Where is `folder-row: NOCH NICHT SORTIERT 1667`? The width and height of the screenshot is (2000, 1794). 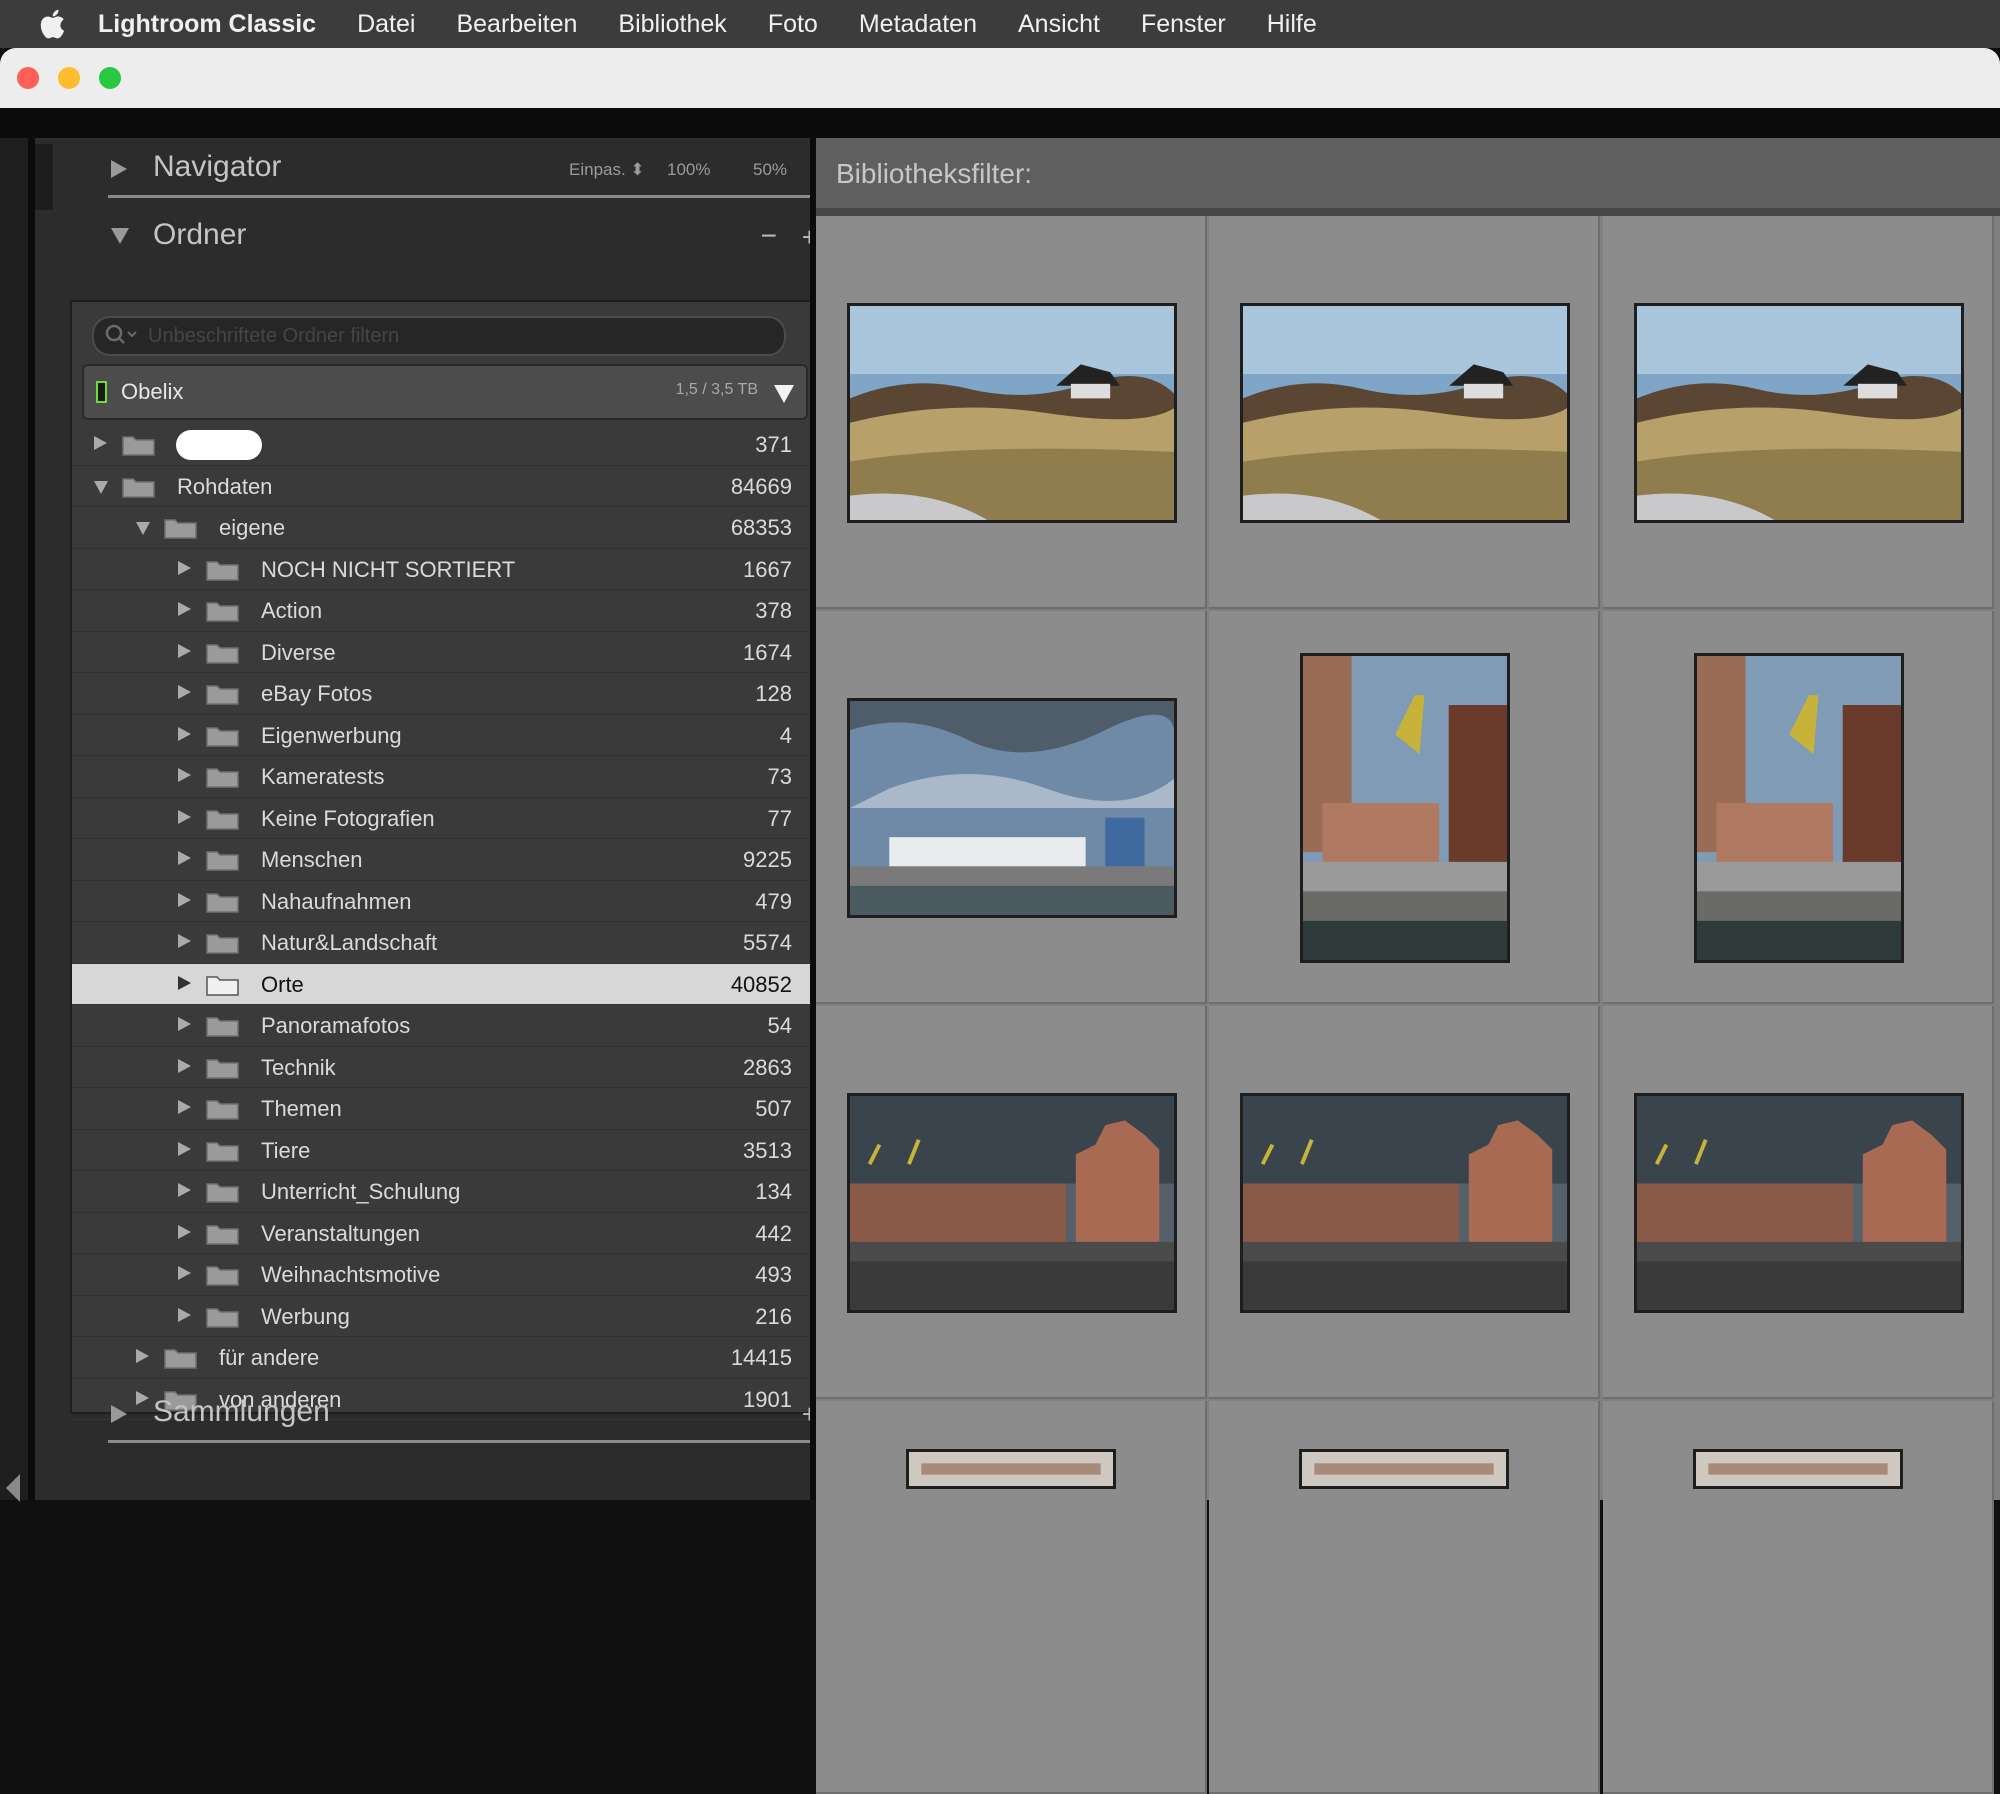 folder-row: NOCH NICHT SORTIERT 1667 is located at coordinates (443, 569).